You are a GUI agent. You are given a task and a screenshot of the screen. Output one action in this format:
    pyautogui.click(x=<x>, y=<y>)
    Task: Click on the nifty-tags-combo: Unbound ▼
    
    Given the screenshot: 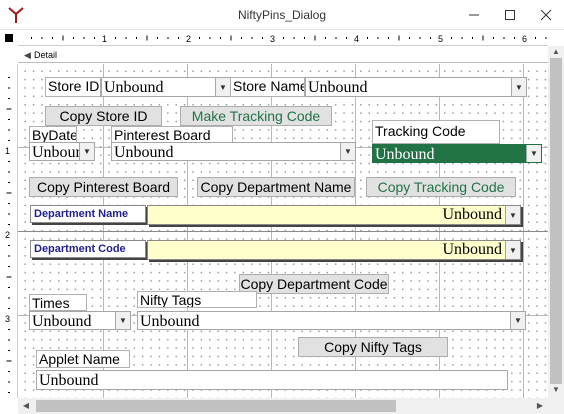 What is the action you would take?
    pyautogui.click(x=331, y=320)
    